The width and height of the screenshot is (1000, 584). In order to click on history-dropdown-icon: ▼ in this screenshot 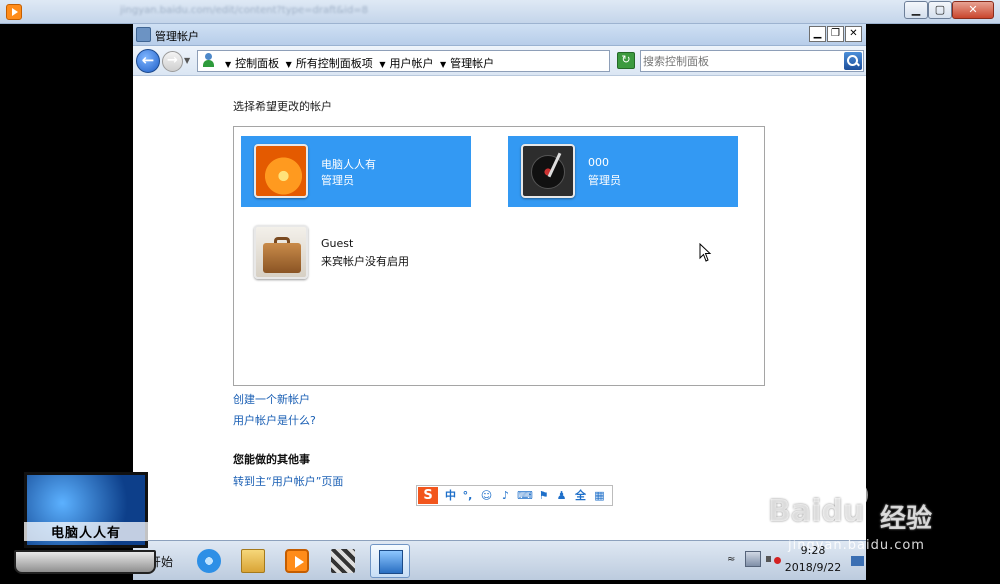, I will do `click(187, 60)`.